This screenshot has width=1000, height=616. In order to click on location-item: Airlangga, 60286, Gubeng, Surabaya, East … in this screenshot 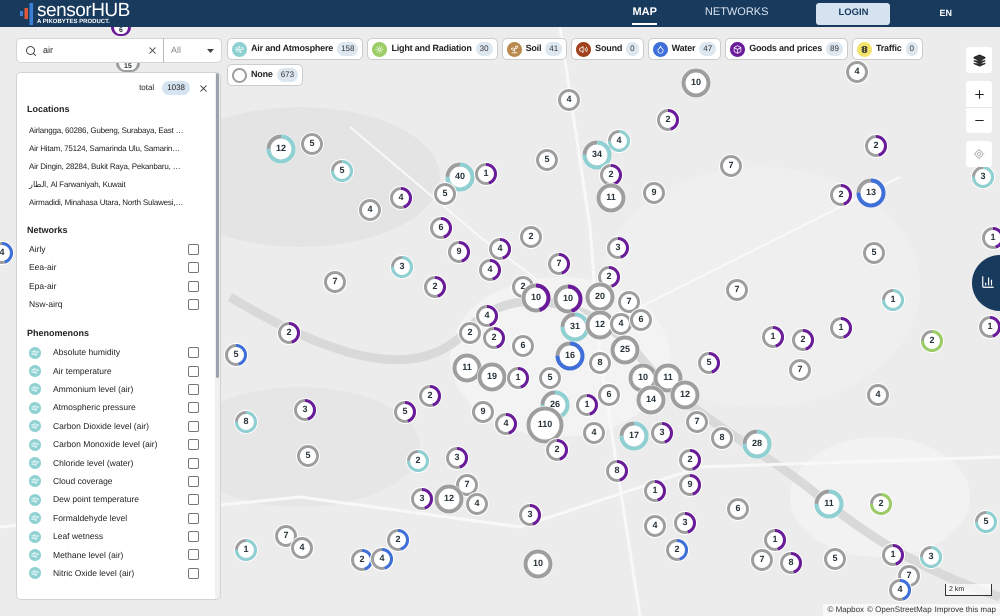, I will do `click(118, 131)`.